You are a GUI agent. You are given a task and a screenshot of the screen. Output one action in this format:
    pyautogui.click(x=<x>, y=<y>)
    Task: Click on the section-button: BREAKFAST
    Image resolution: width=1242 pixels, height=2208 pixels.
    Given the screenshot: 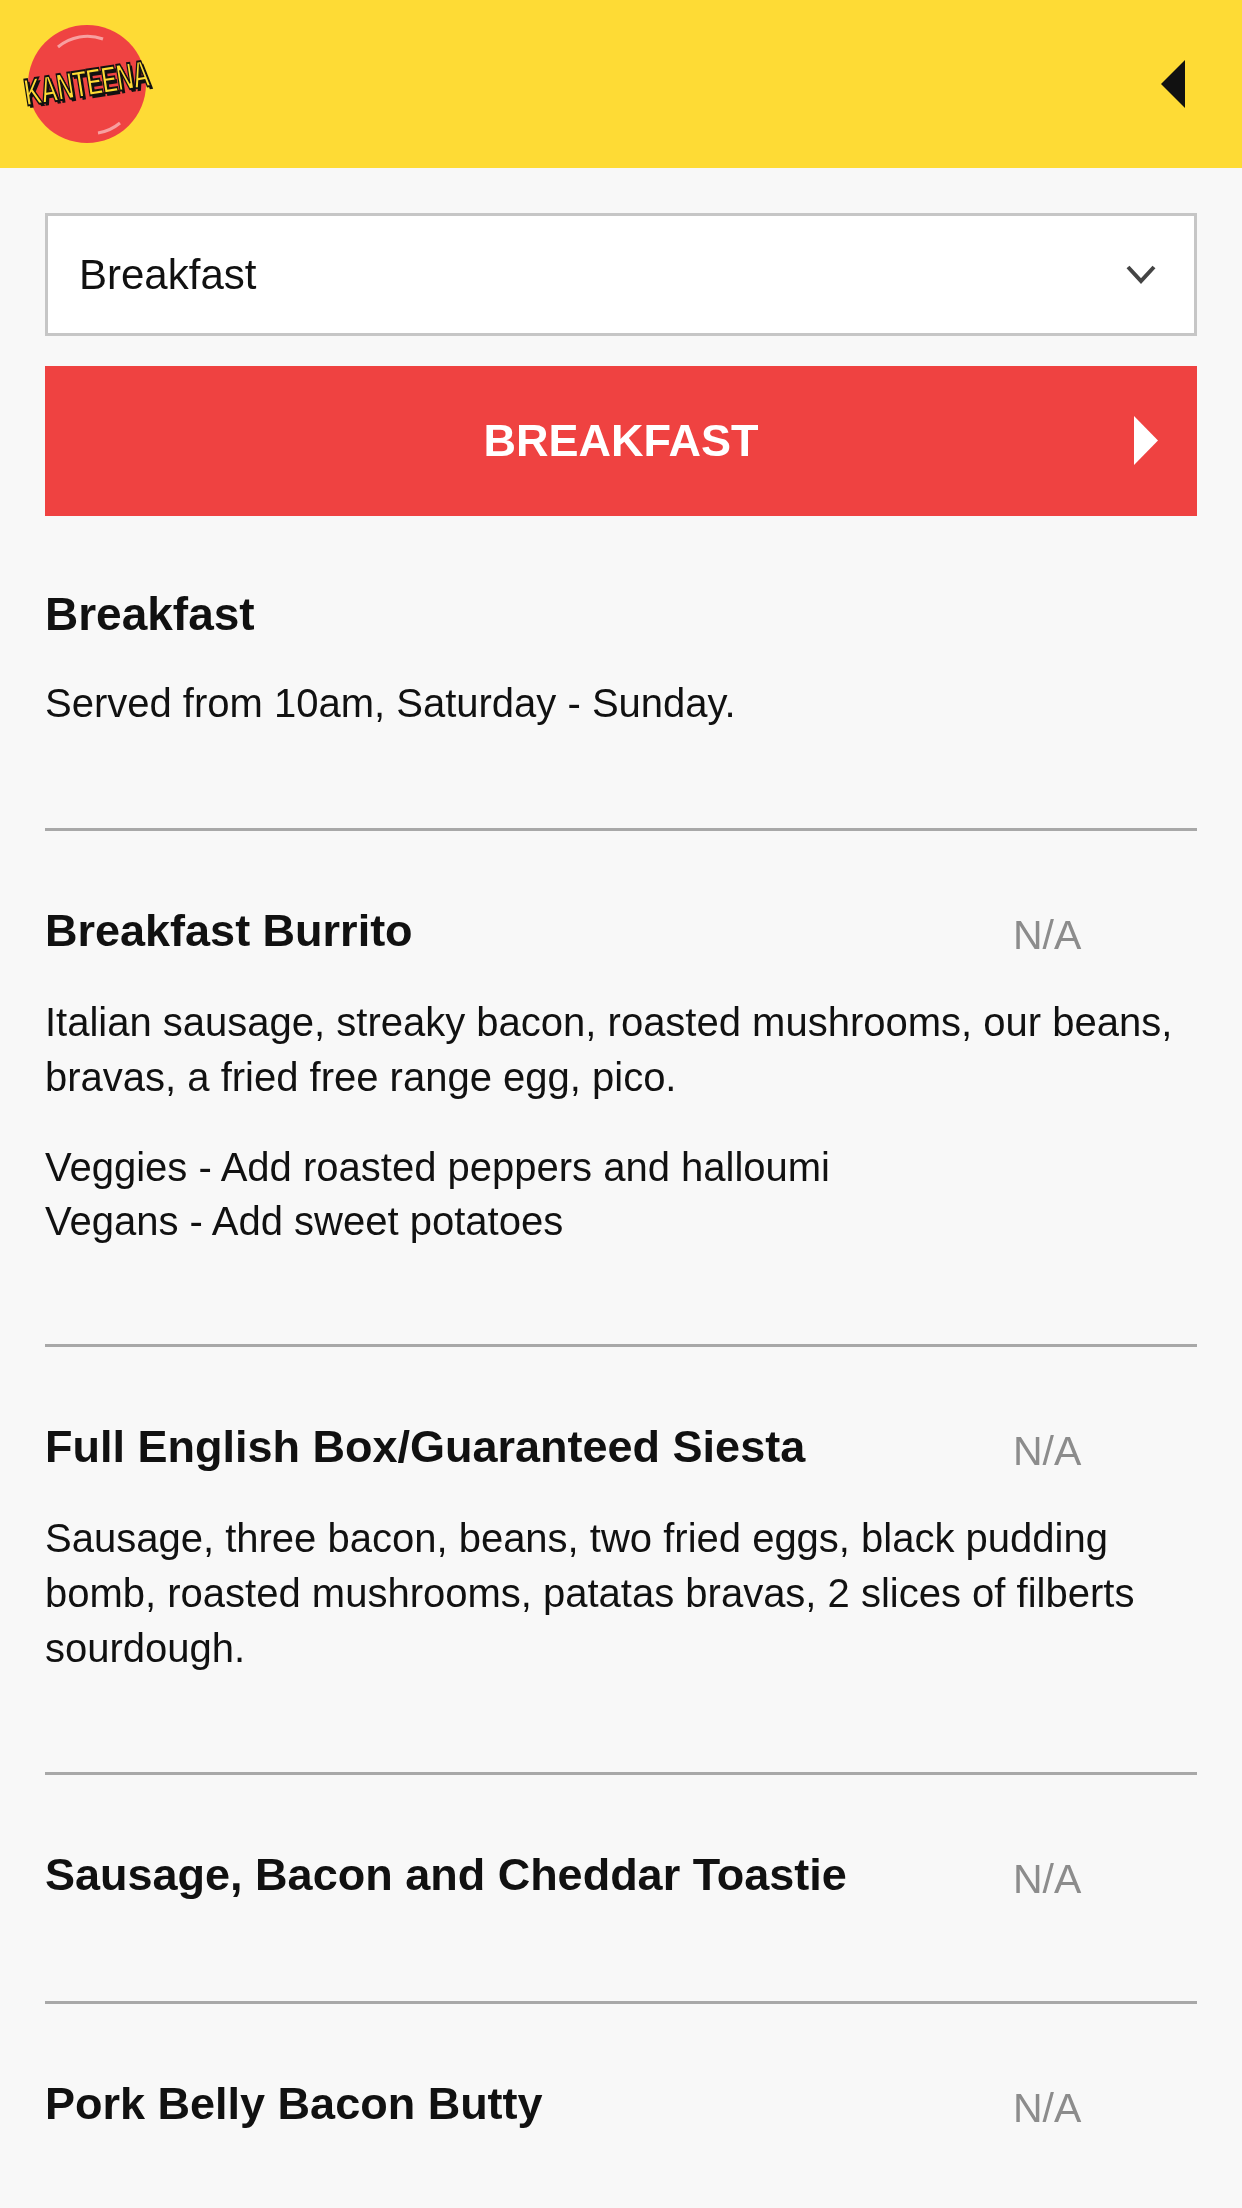 What is the action you would take?
    pyautogui.click(x=621, y=441)
    